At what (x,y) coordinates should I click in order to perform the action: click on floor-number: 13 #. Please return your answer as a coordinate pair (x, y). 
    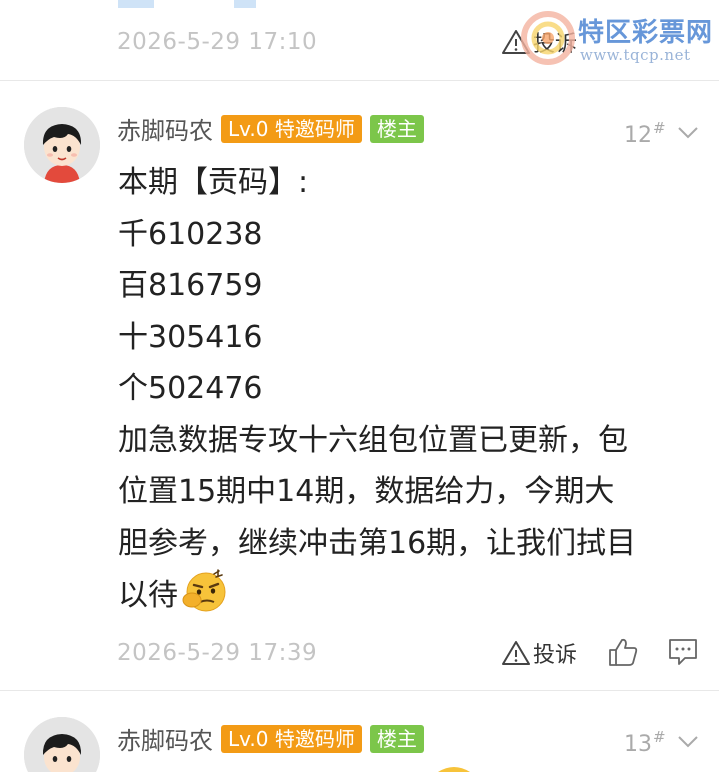
    Looking at the image, I should click on (662, 742).